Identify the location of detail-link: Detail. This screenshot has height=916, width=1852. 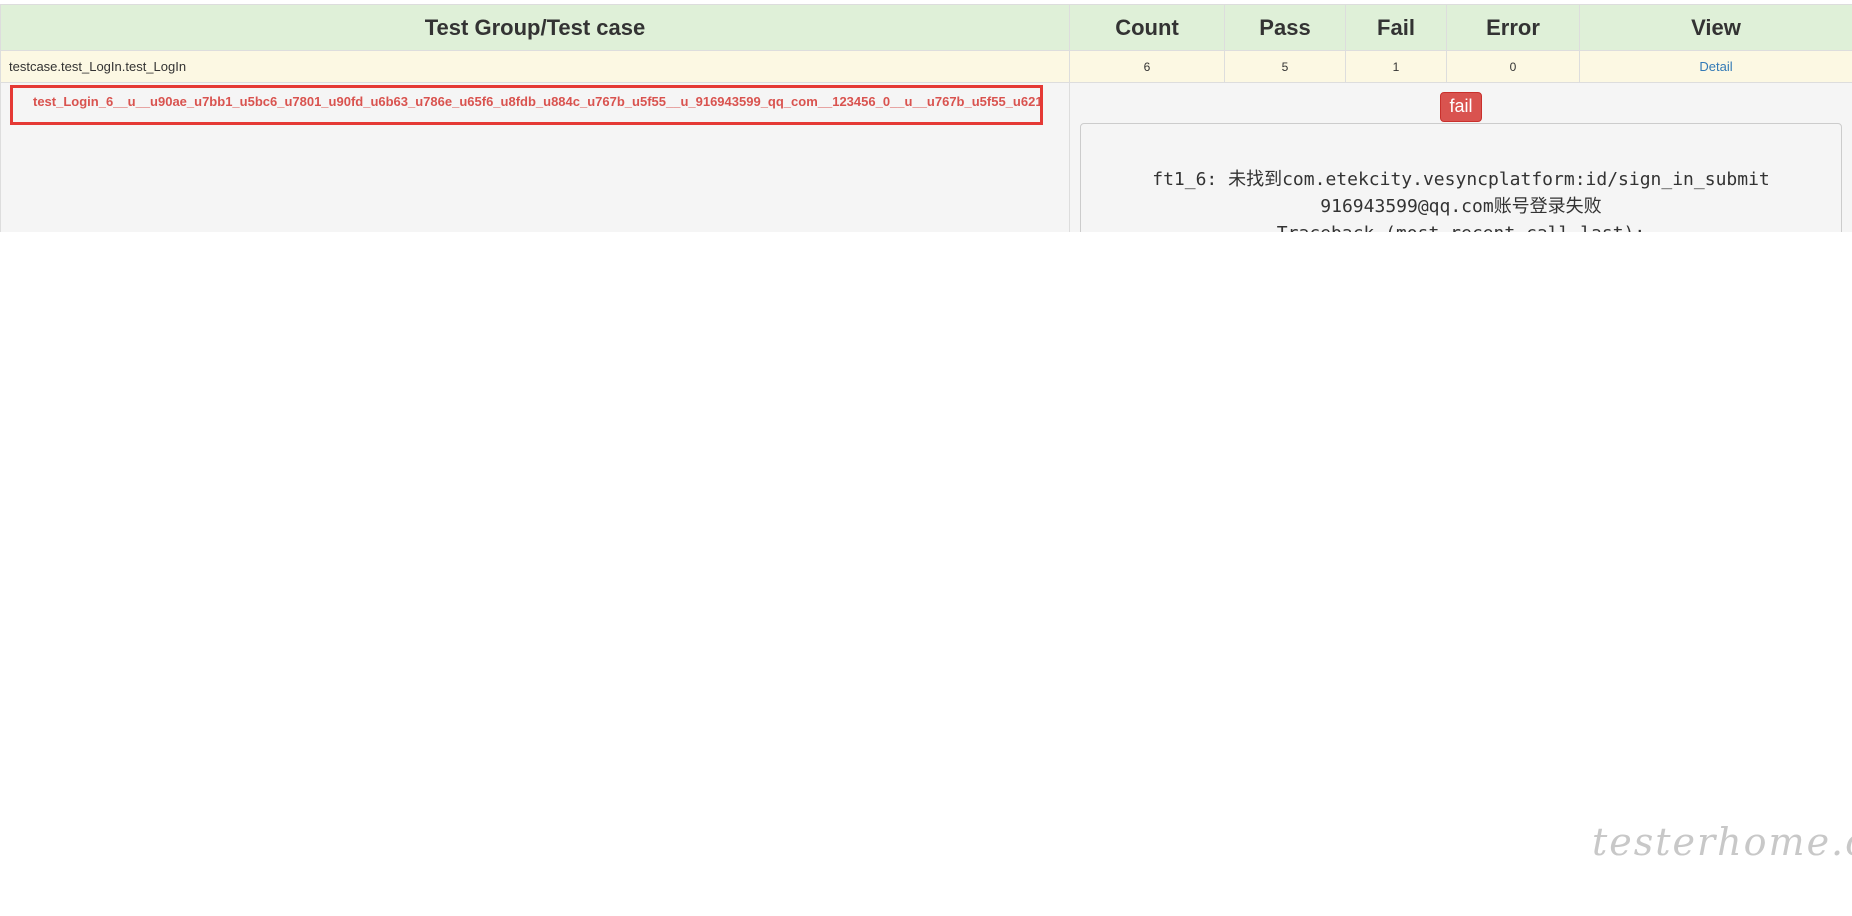
(1715, 66).